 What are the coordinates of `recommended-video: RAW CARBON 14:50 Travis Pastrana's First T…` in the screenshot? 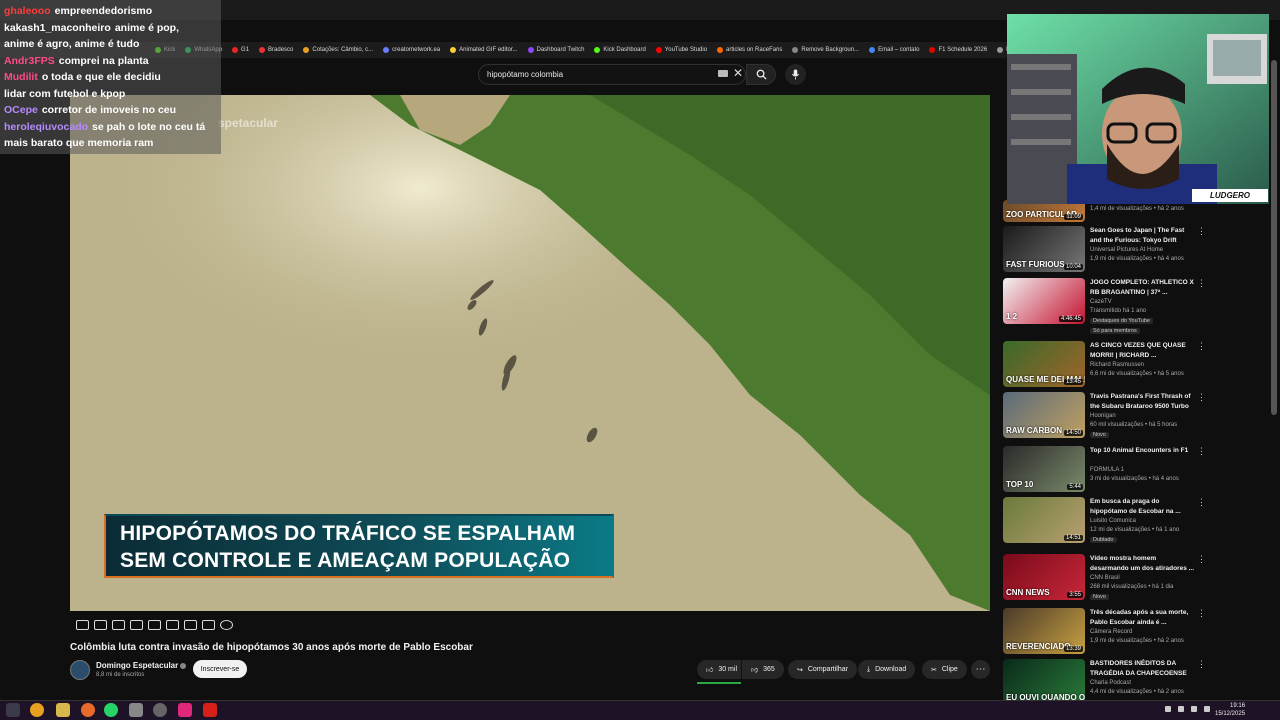 It's located at (1135, 418).